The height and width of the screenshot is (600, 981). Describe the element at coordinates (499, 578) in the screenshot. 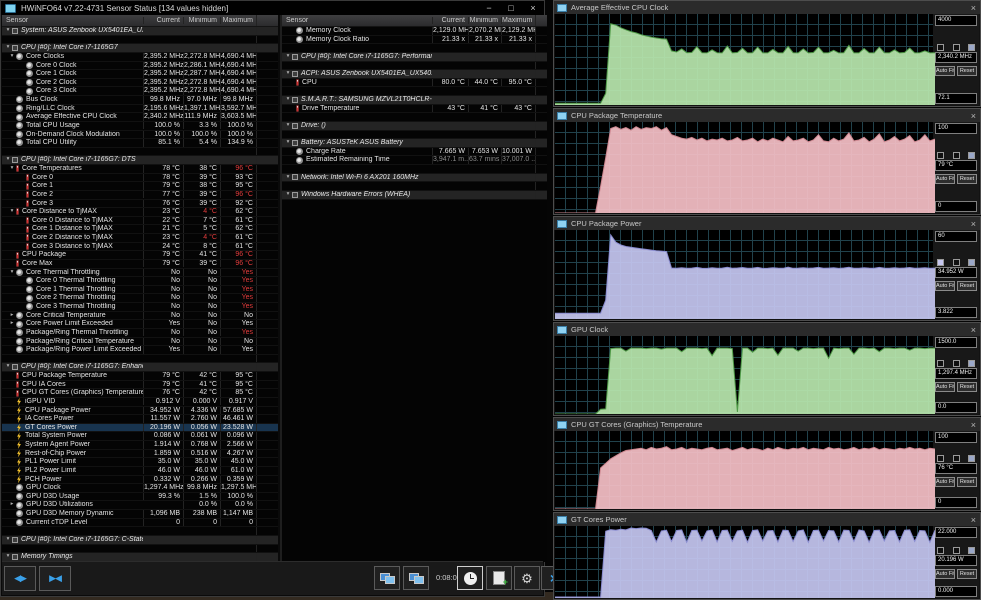

I see `report-button: +` at that location.